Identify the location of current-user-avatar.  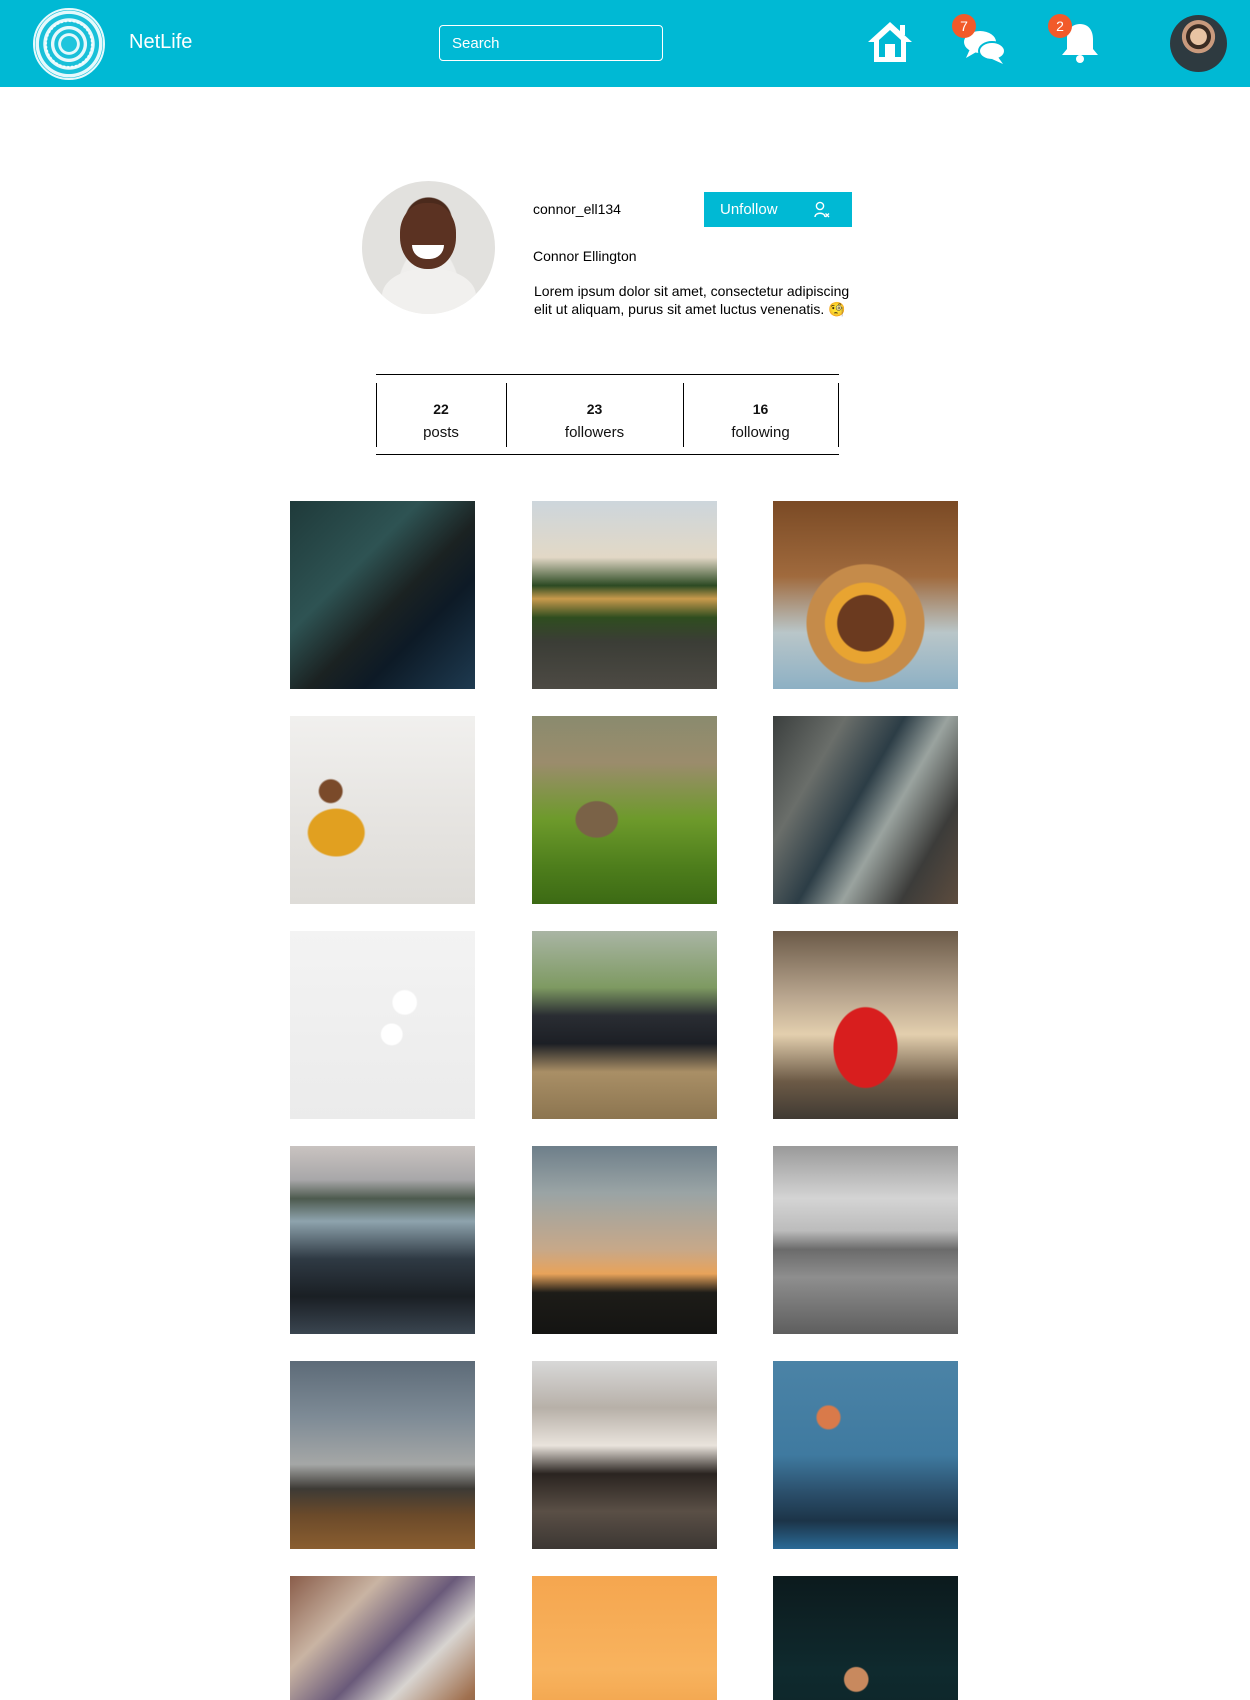
(1198, 43).